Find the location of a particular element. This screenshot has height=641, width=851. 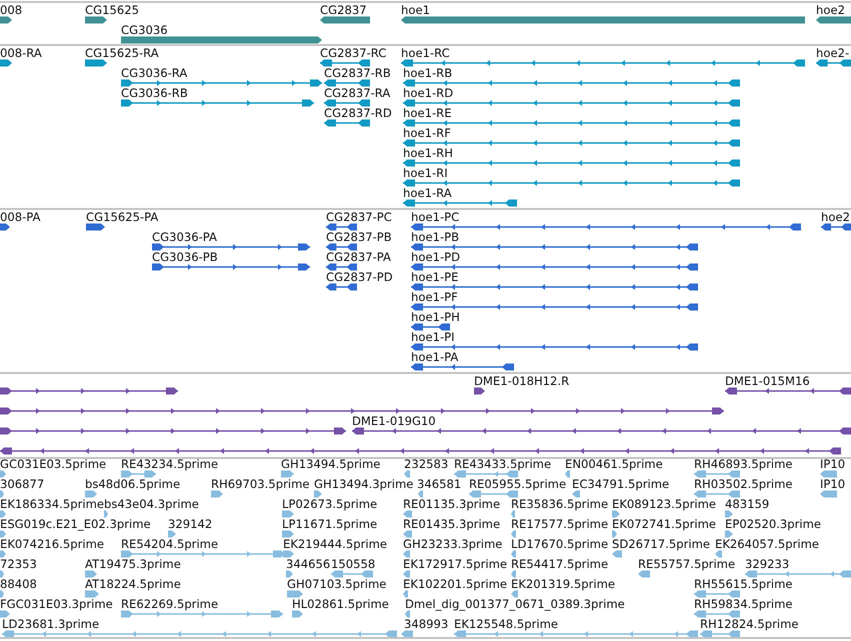

feature-label: CG2837-PD is located at coordinates (359, 277).